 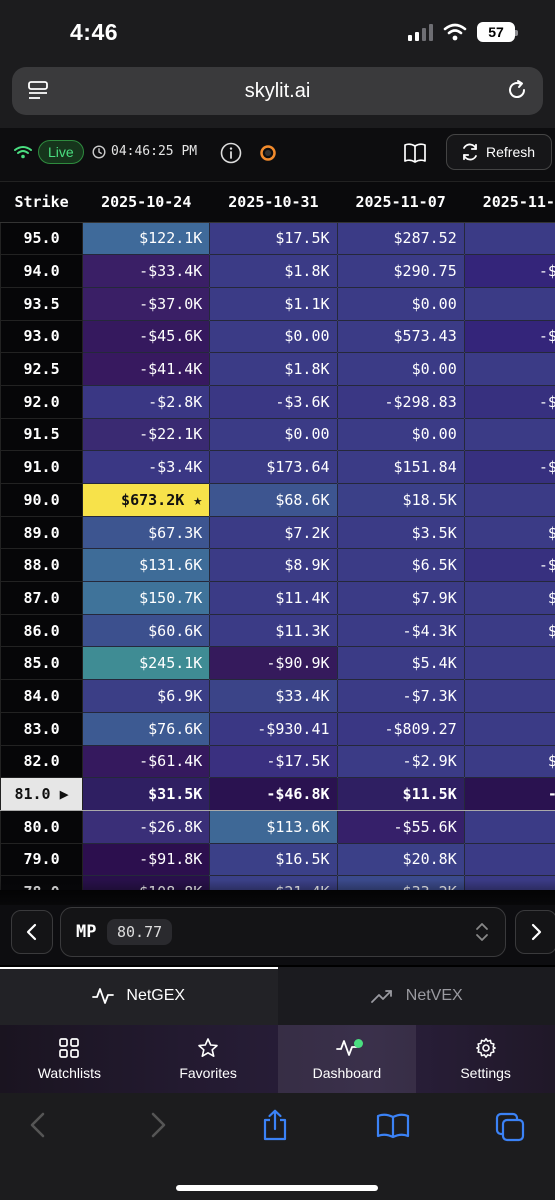 What do you see at coordinates (485, 1059) in the screenshot?
I see `nav-settings: Settings` at bounding box center [485, 1059].